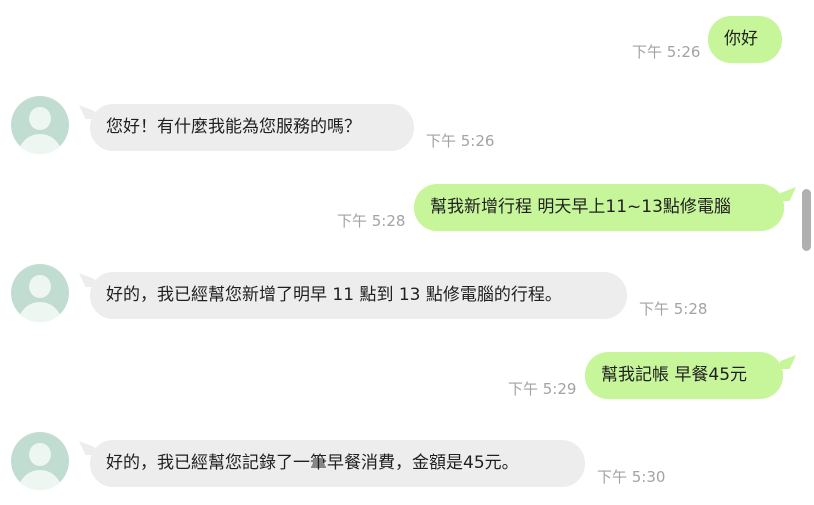 The height and width of the screenshot is (505, 814). What do you see at coordinates (631, 477) in the screenshot?
I see `message-timestamp: 下午 5:30` at bounding box center [631, 477].